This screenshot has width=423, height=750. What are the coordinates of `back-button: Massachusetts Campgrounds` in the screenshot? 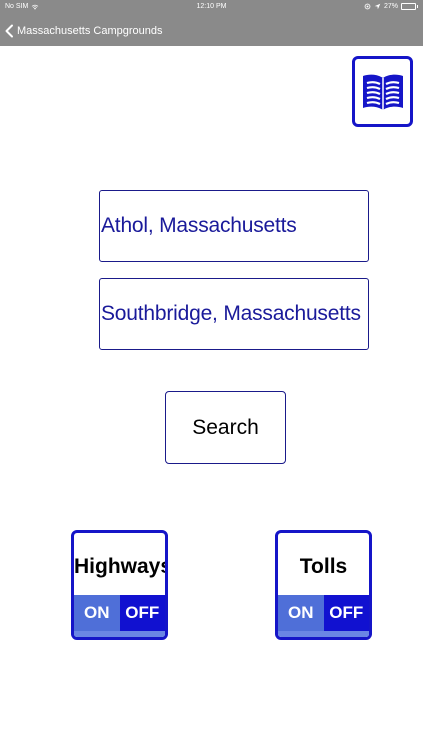 It's located at (83, 30).